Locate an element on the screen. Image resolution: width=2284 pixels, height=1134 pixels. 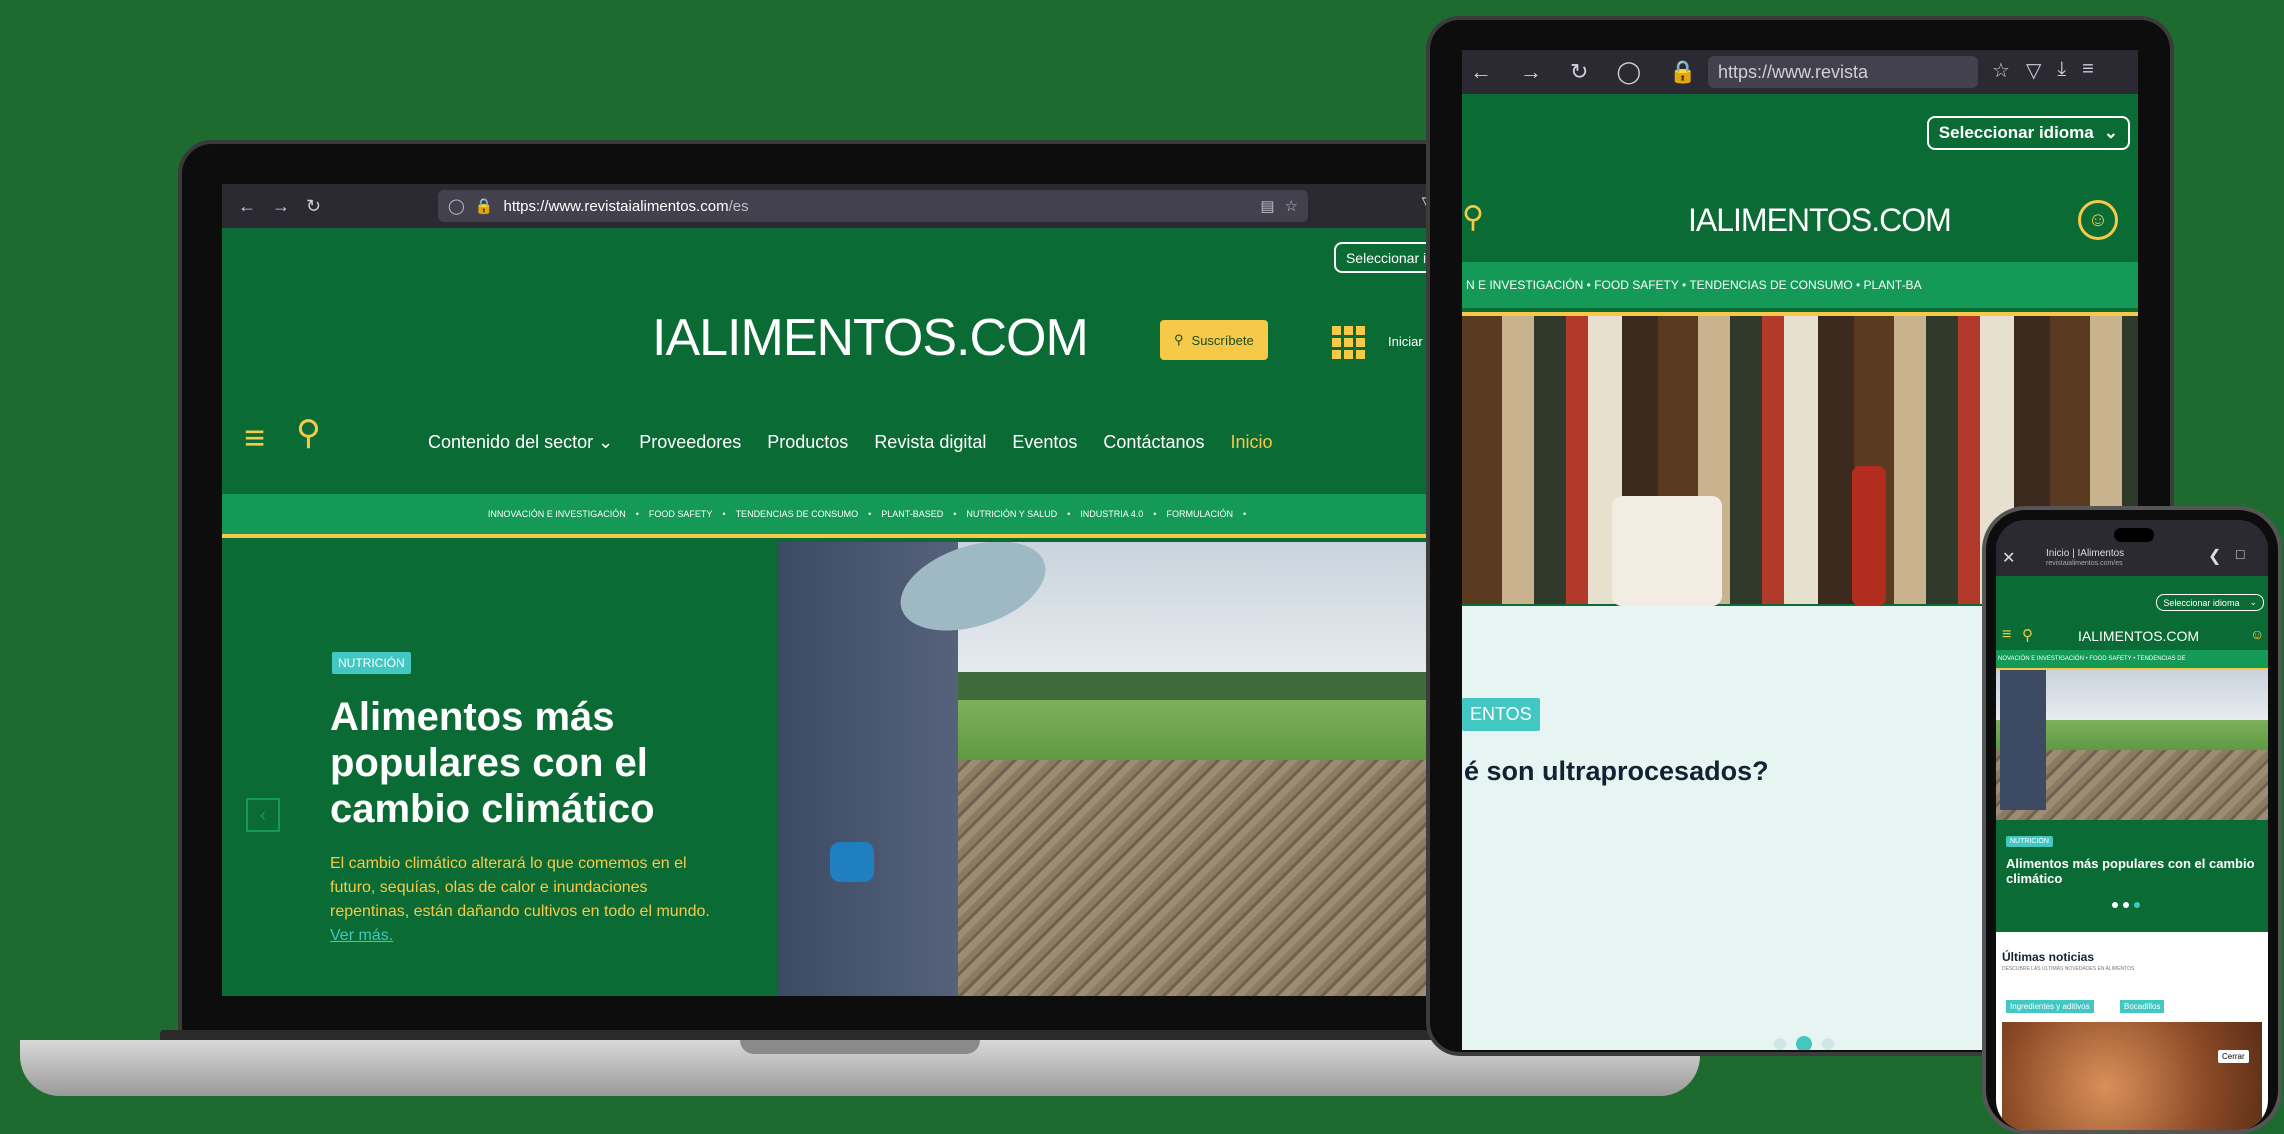
phone-carousel-dots is located at coordinates (2126, 905).